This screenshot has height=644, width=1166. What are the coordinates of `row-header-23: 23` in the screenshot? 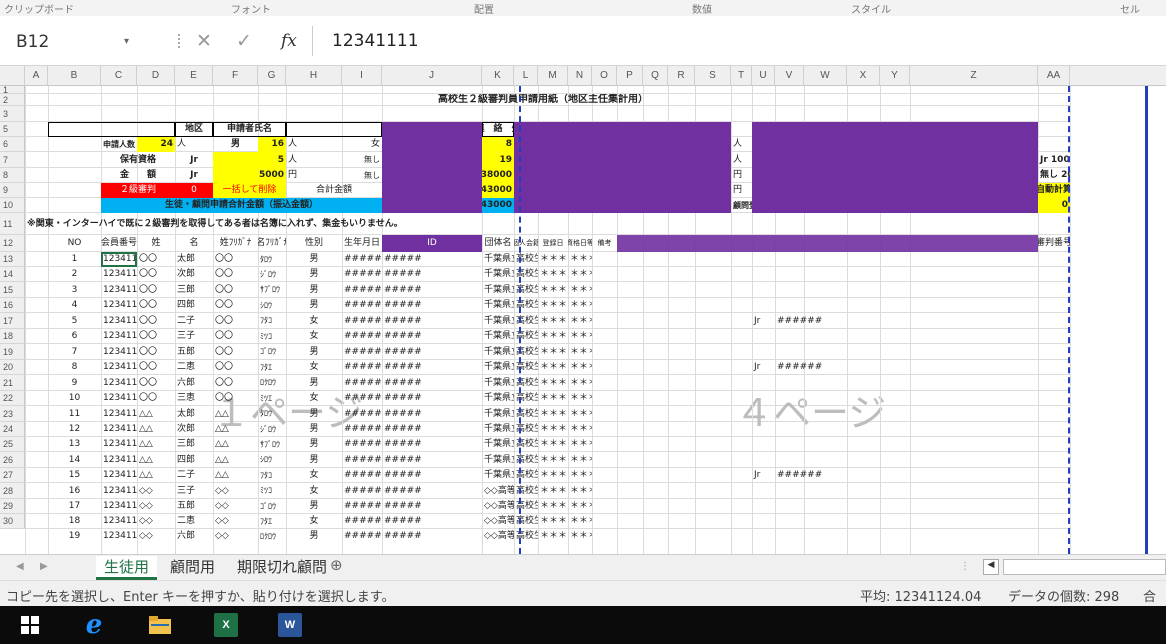 It's located at (12, 414).